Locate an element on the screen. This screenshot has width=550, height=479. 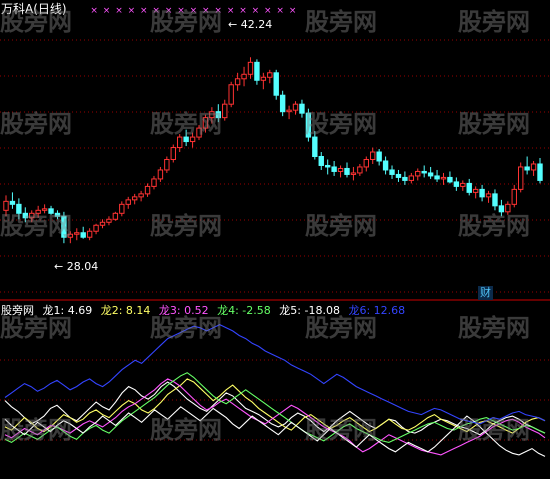
indicator-long1: 龙1: 4.69 is located at coordinates (67, 310).